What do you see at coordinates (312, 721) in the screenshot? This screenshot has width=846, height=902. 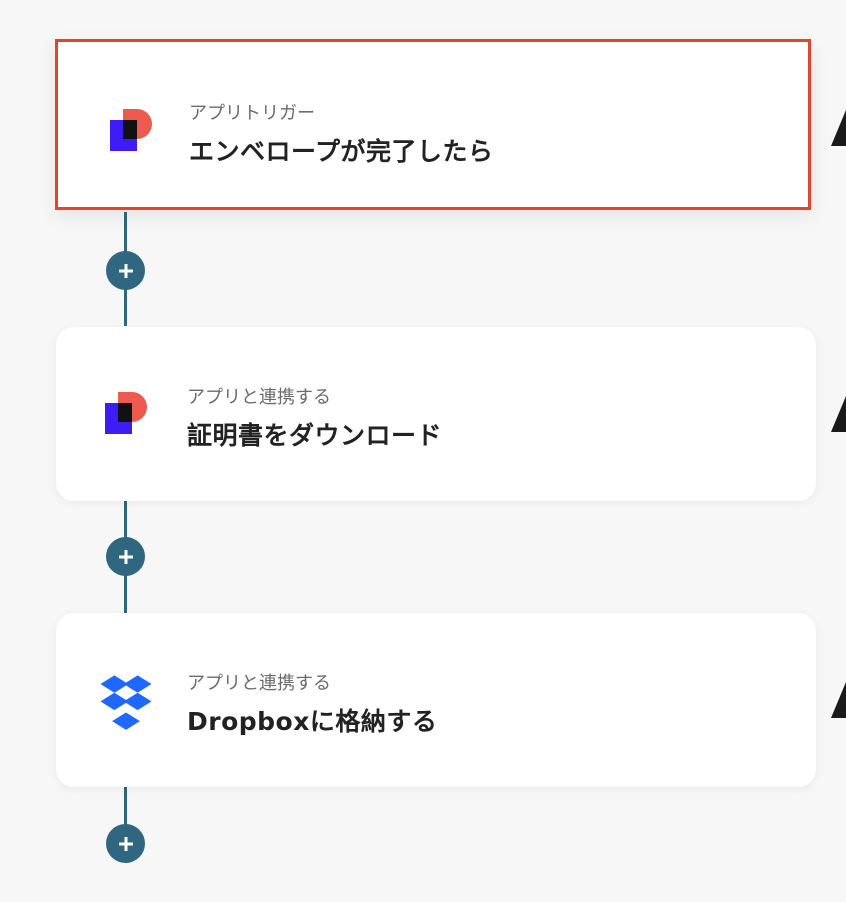 I see `step-title: Dropboxに格納する` at bounding box center [312, 721].